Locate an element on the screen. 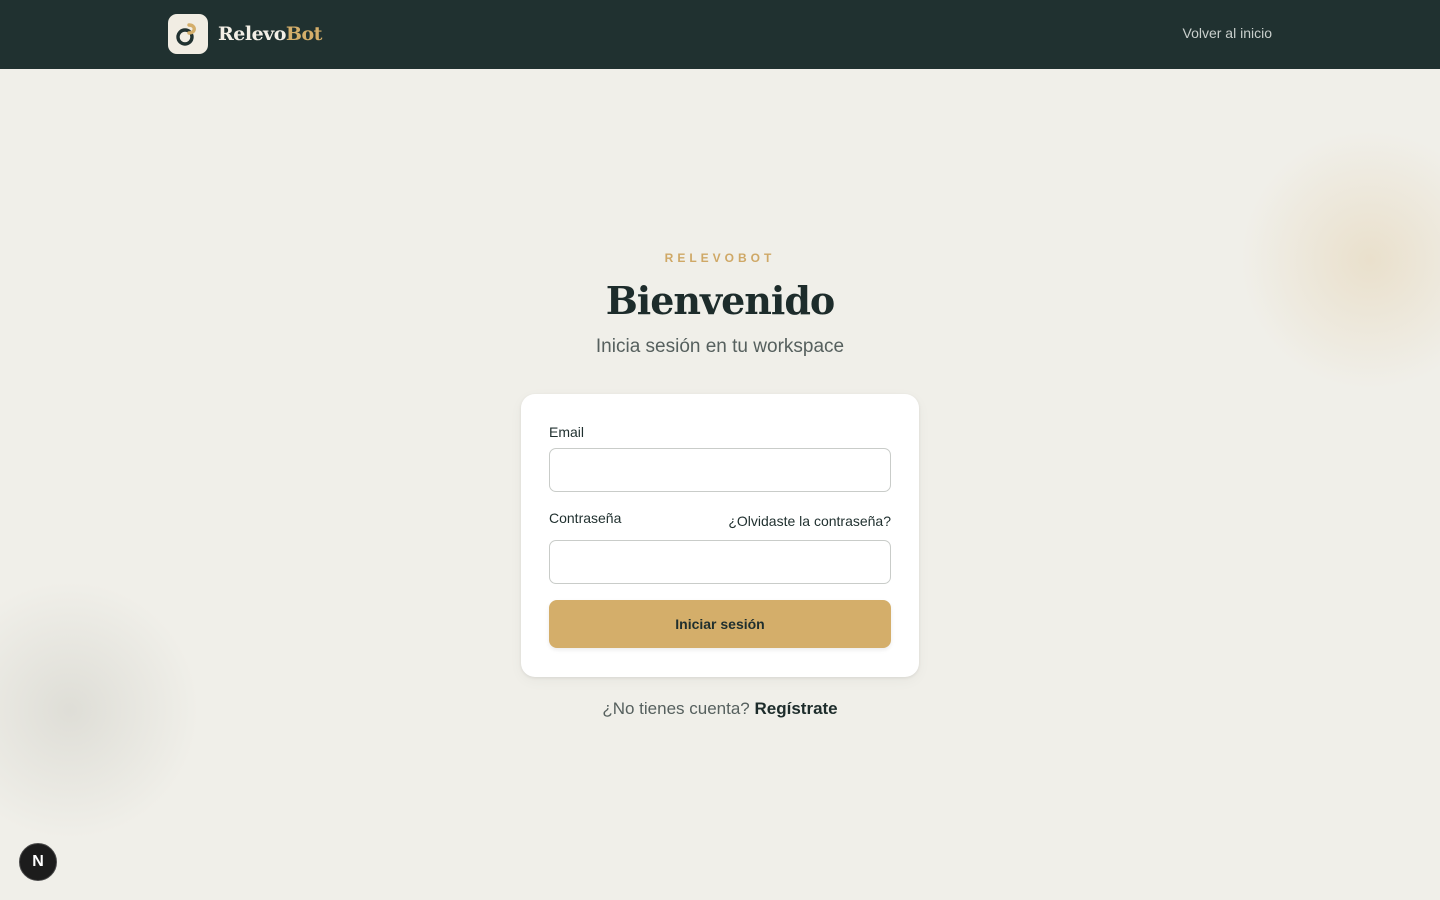 This screenshot has height=900, width=1440. email-label: Email is located at coordinates (567, 432).